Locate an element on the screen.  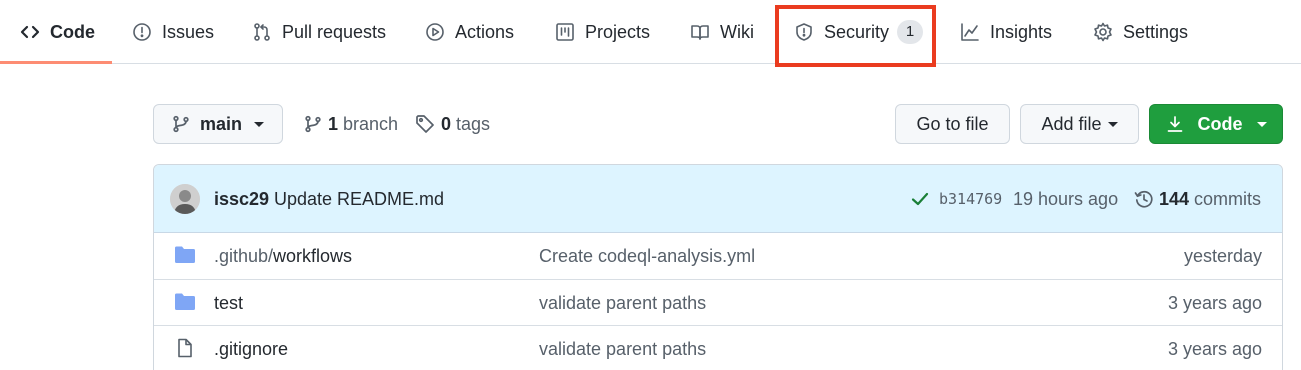
branch-label: branch is located at coordinates (371, 123).